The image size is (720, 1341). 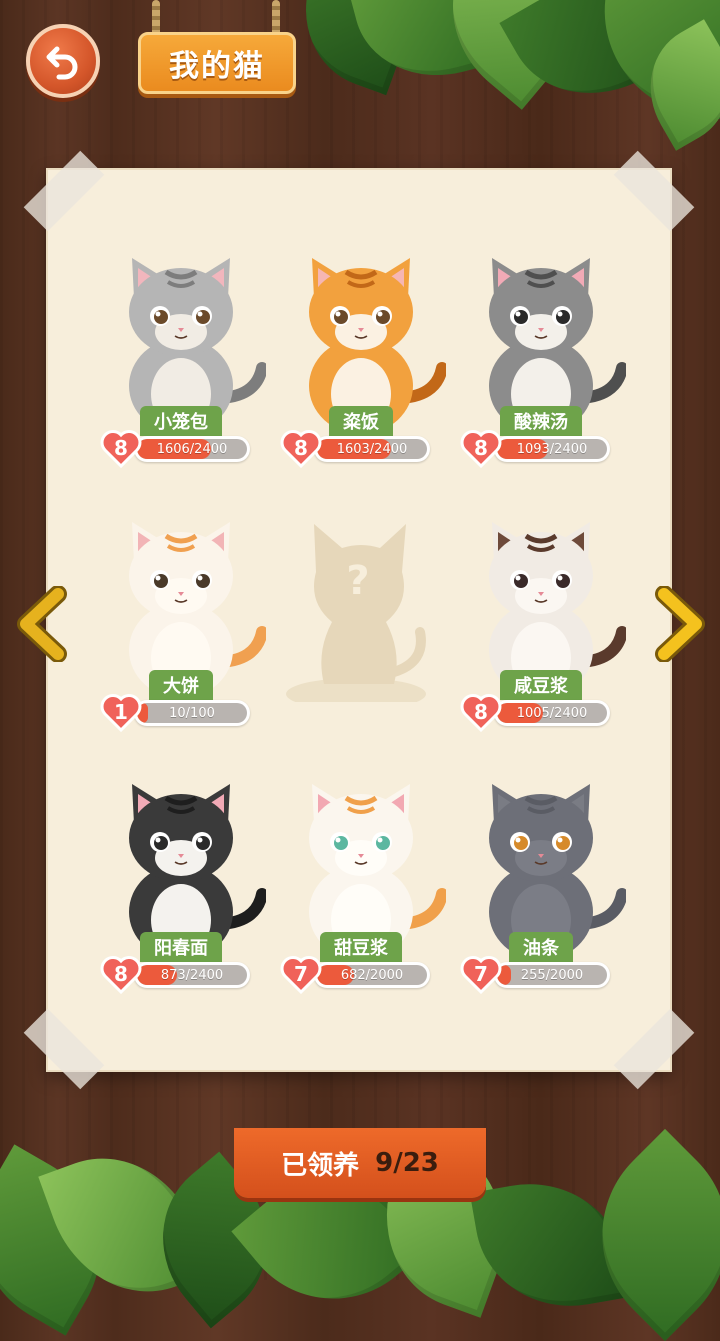 I want to click on progress-bar: 1606/2400, so click(x=192, y=449).